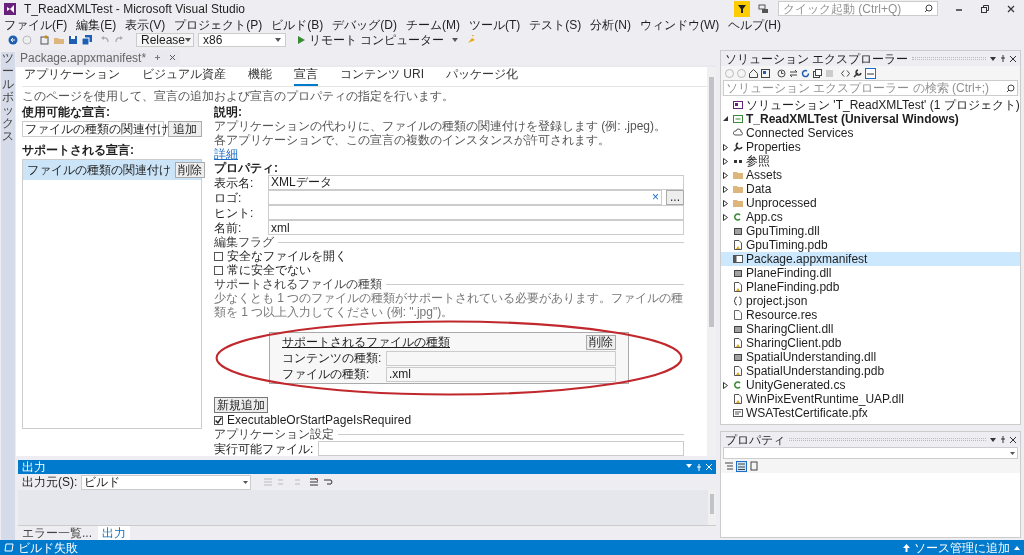 Image resolution: width=1024 pixels, height=555 pixels. Describe the element at coordinates (98, 57) in the screenshot. I see `document-tab: Package.appxmanifest*` at that location.